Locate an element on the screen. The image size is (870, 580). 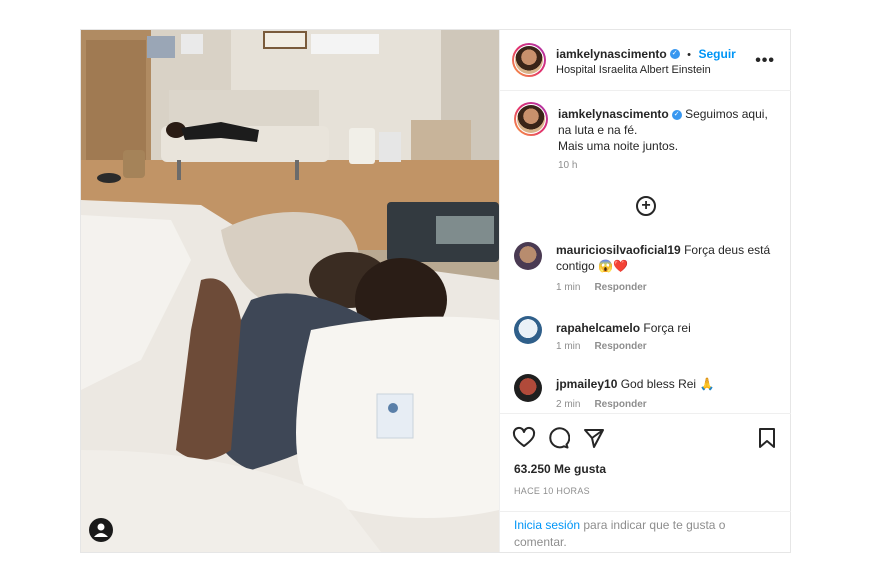
header-line: iamkelynascimento ✓ • Seguir is located at coordinates (646, 54).